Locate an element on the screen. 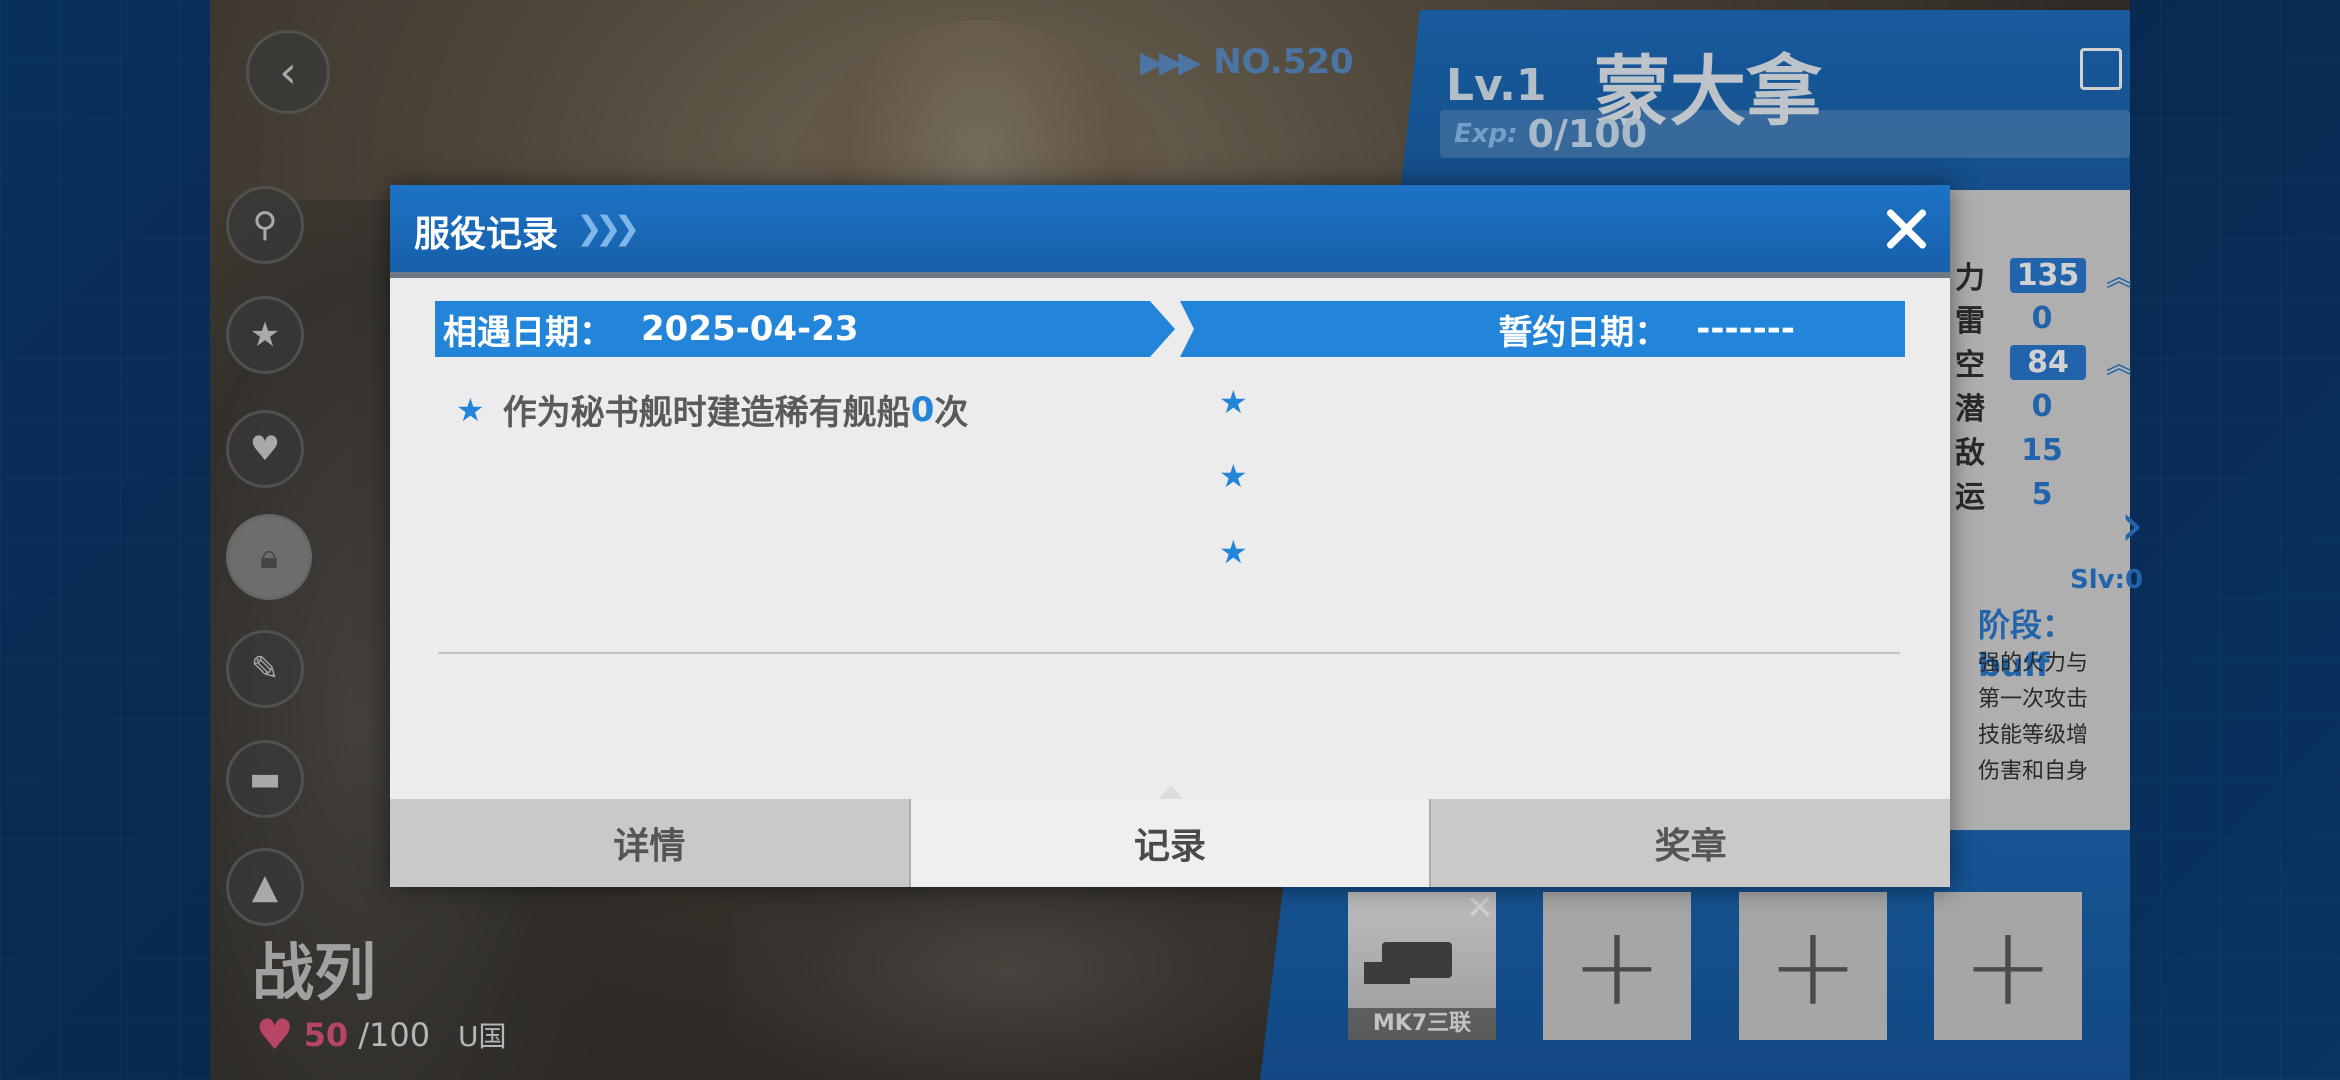  record-text-prefix: 作为秘书舰时建造稀有舰船 is located at coordinates (706, 413).